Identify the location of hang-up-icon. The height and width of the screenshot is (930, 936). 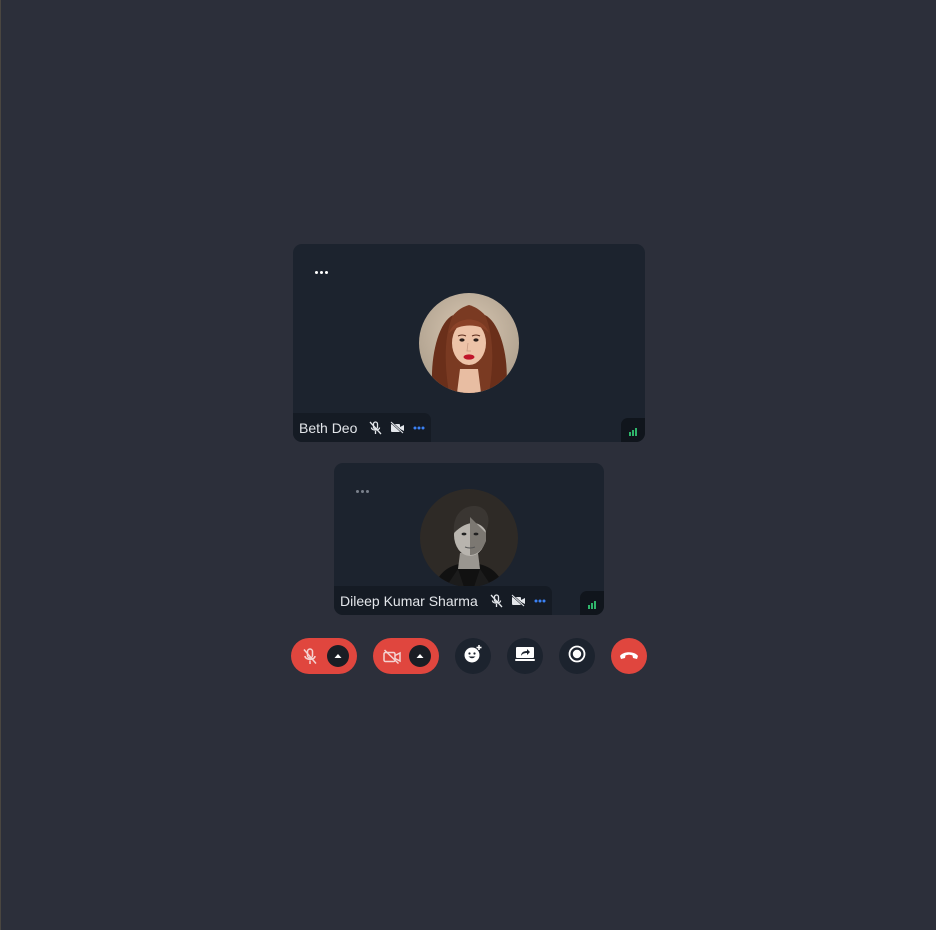
(629, 656).